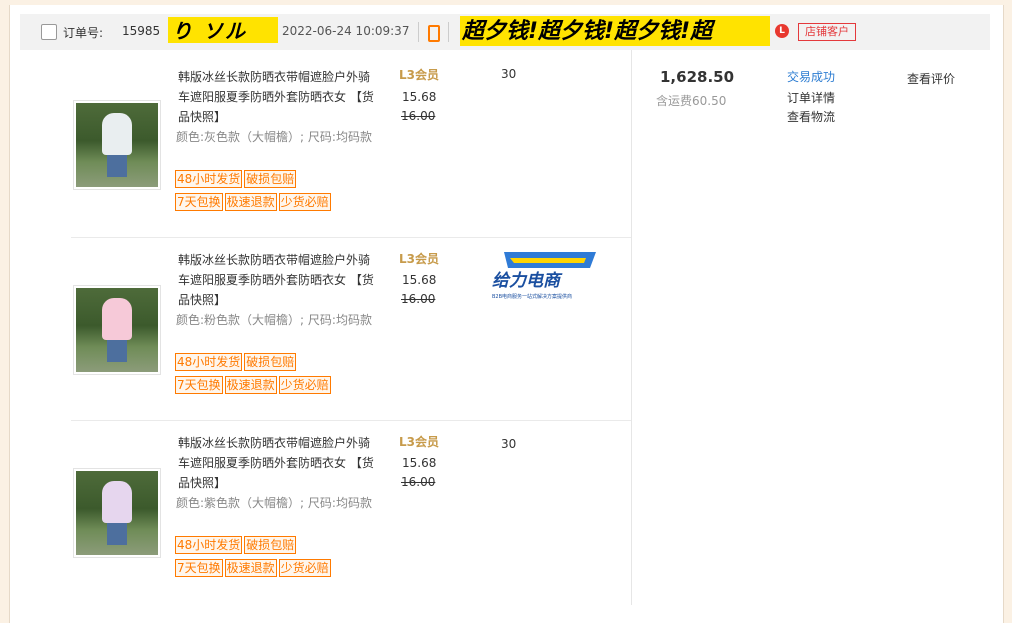  Describe the element at coordinates (811, 97) in the screenshot. I see `order-detail-link: 订单详情` at that location.